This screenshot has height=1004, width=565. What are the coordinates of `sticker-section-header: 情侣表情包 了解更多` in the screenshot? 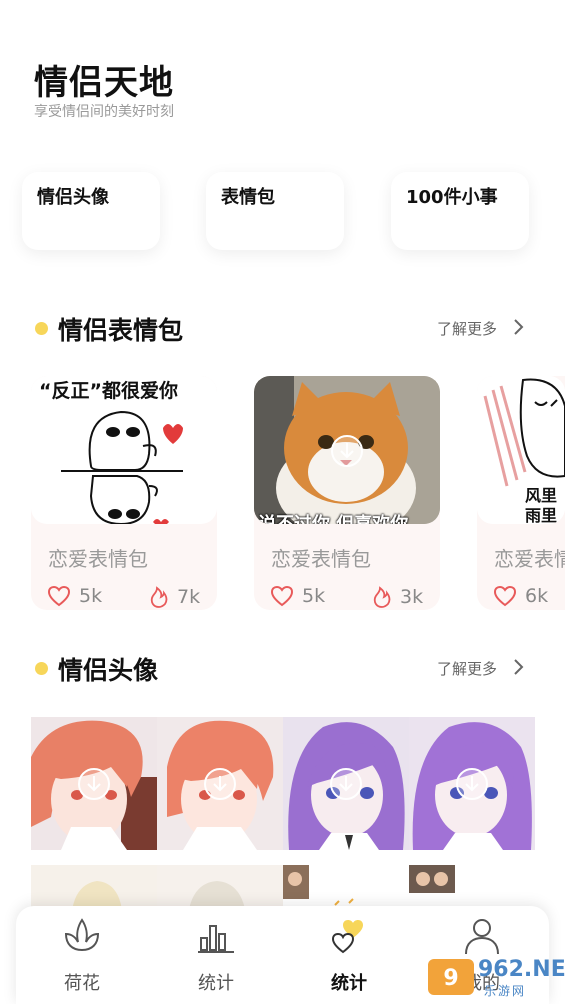 It's located at (282, 328).